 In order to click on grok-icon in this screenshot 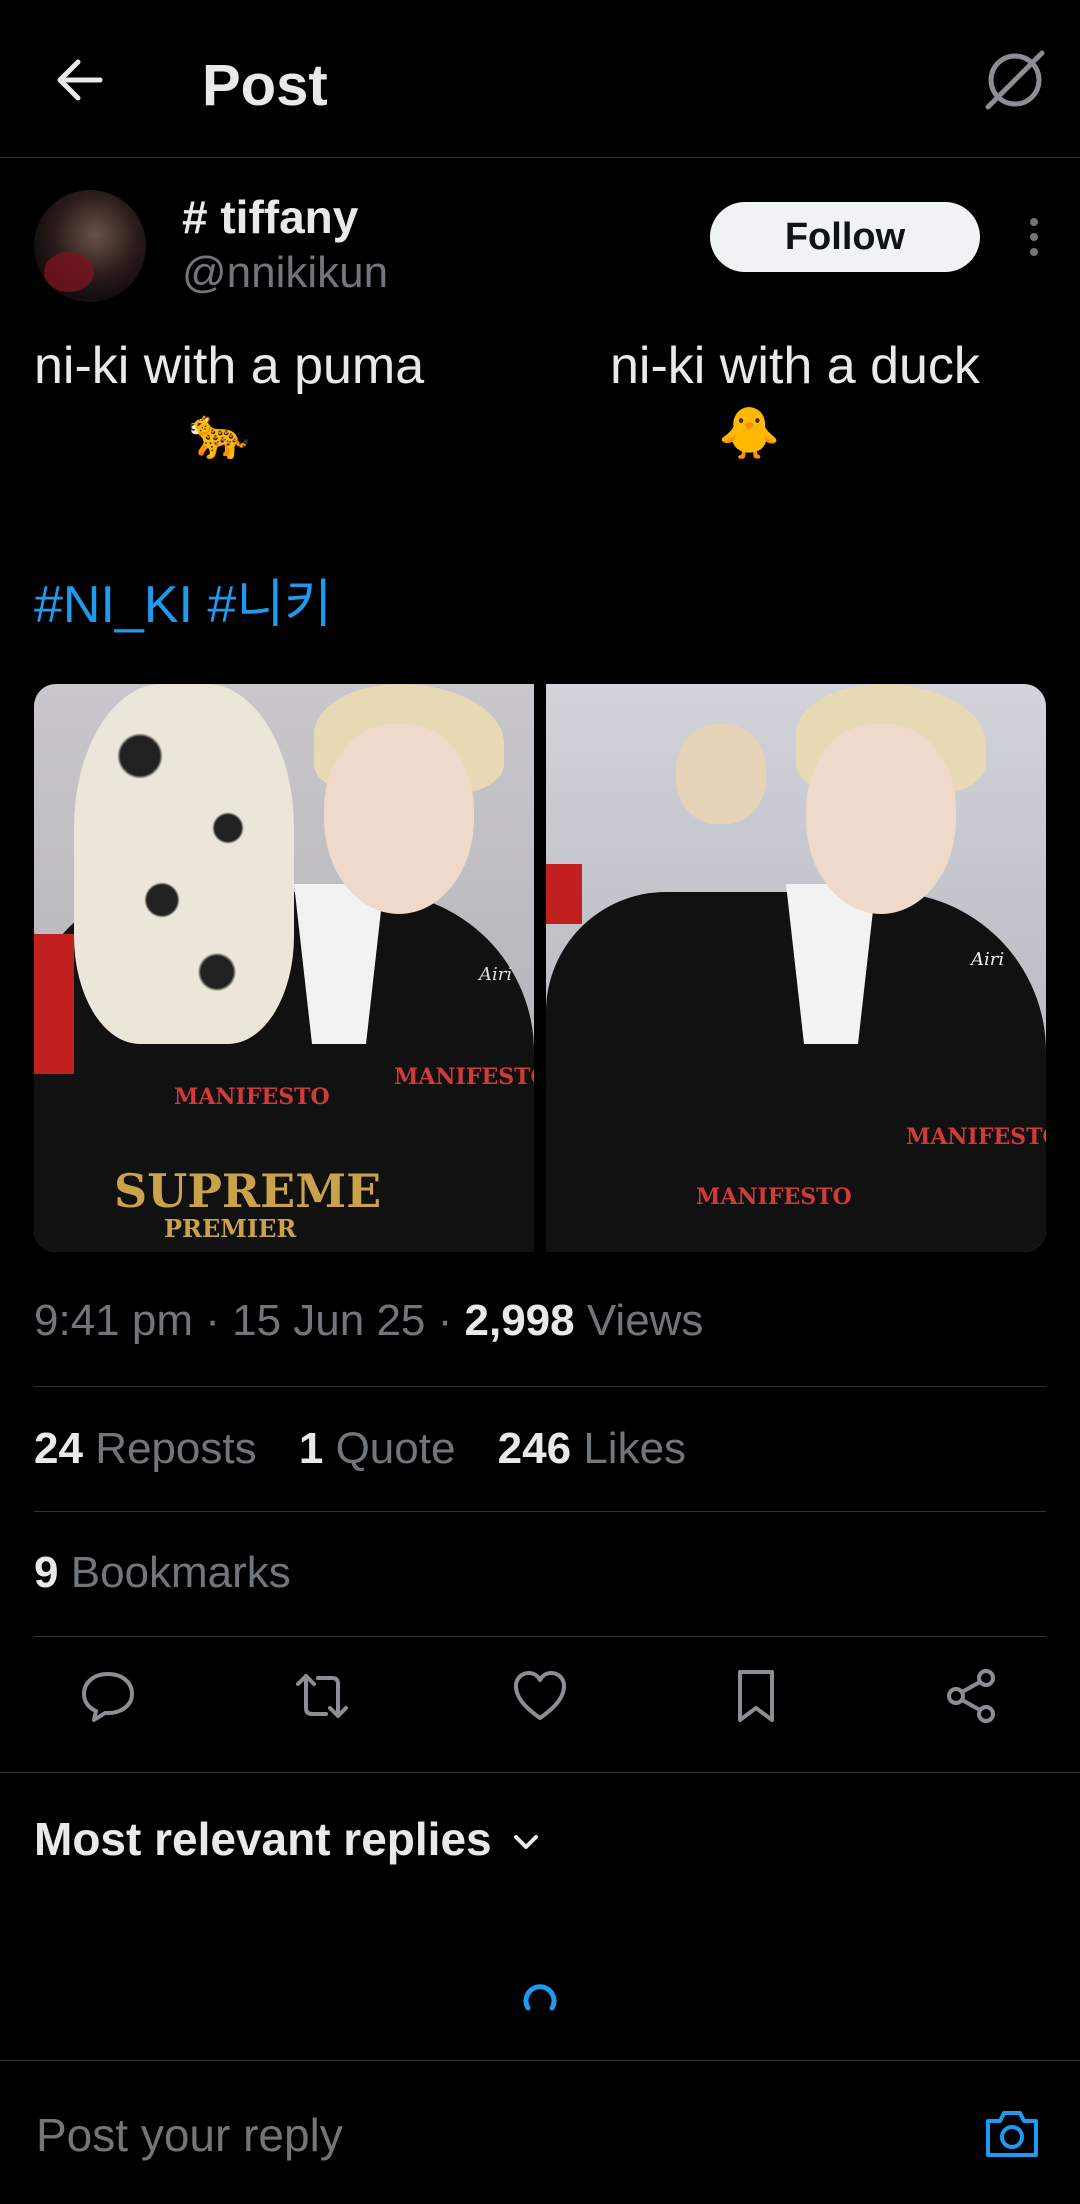, I will do `click(1015, 80)`.